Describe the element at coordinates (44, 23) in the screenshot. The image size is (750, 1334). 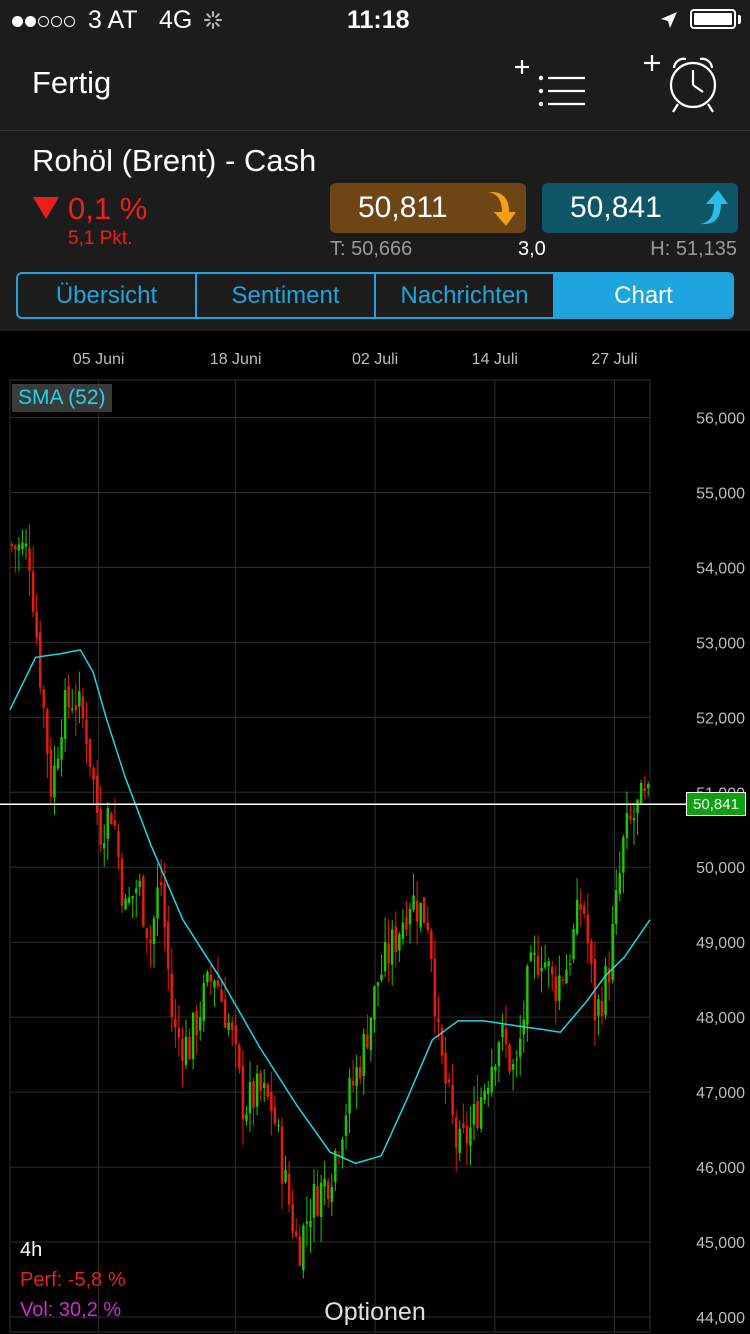
I see `signal-strength-icon` at that location.